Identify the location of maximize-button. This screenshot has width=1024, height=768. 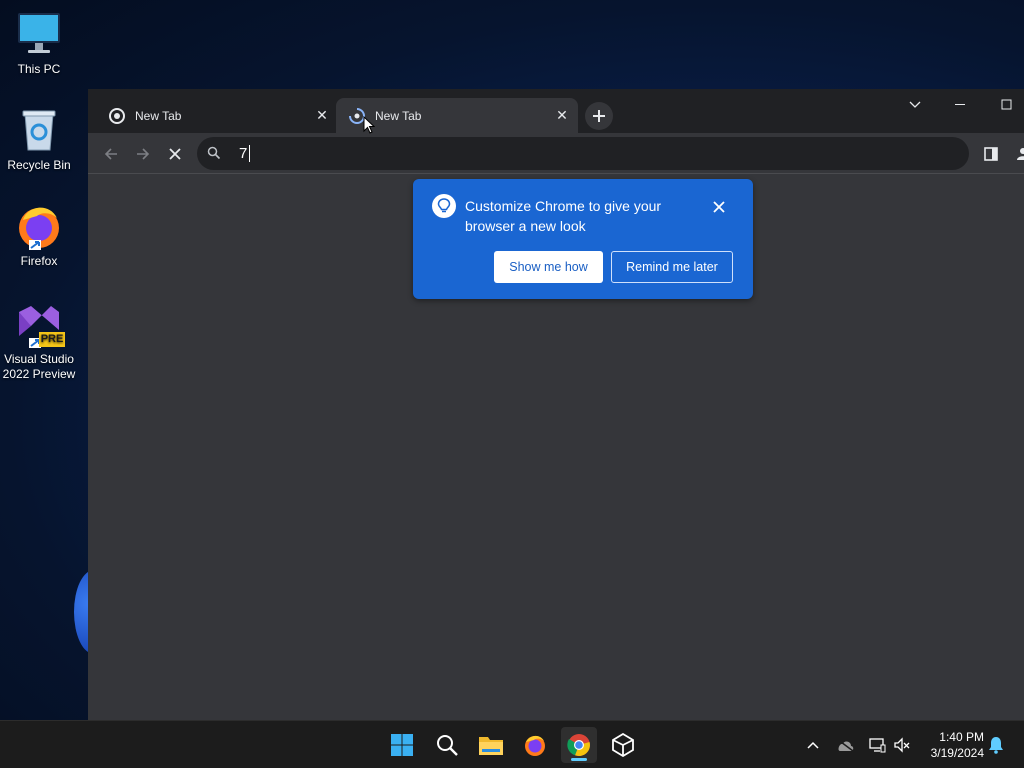
(1007, 105).